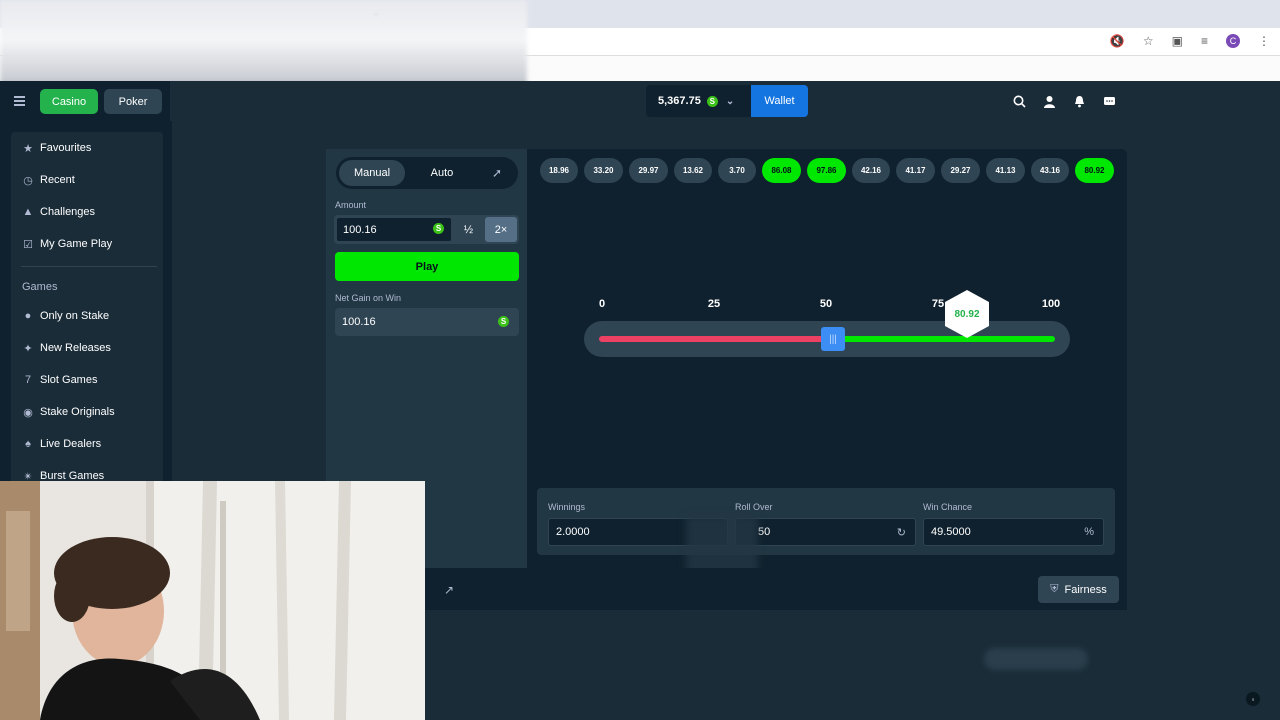 The width and height of the screenshot is (1280, 720). I want to click on roll-result-marker: 80.92, so click(967, 314).